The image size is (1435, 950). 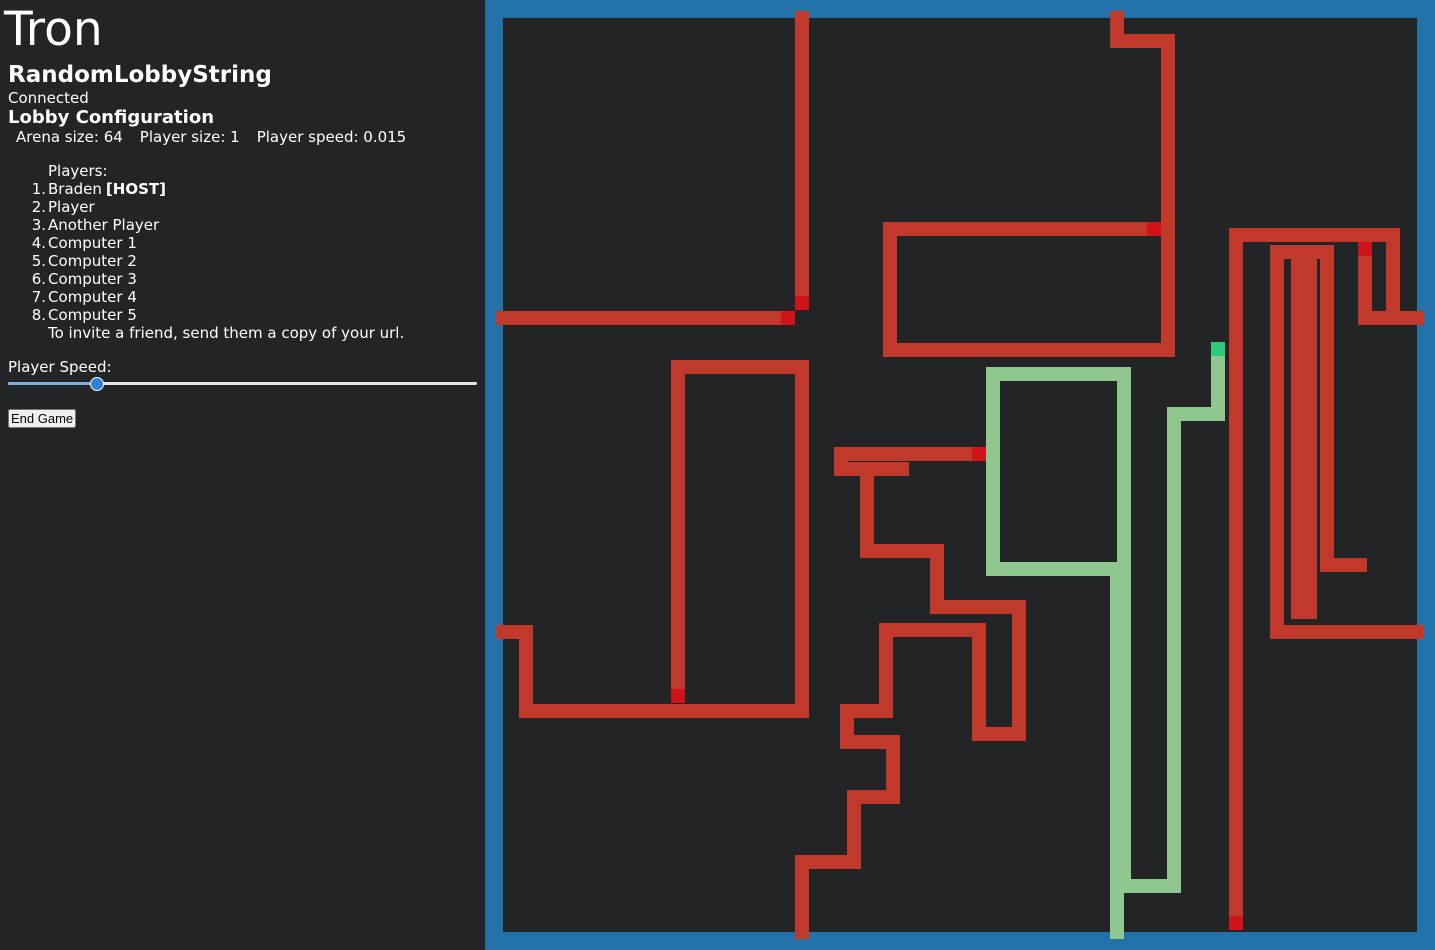 I want to click on player-item: 7. Computer 4, so click(x=99, y=297).